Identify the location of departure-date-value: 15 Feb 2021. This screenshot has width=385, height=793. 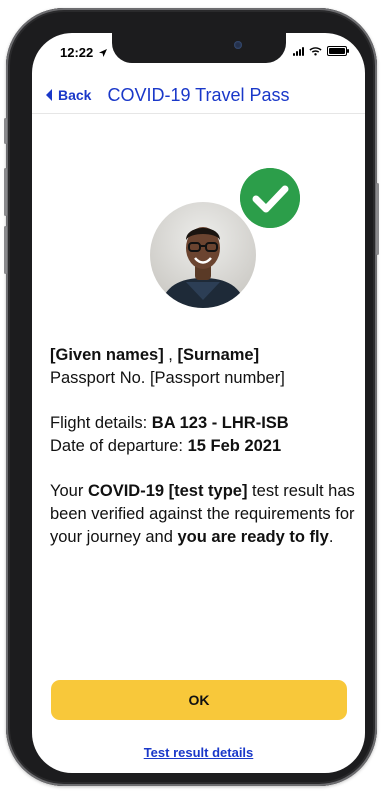
(234, 446).